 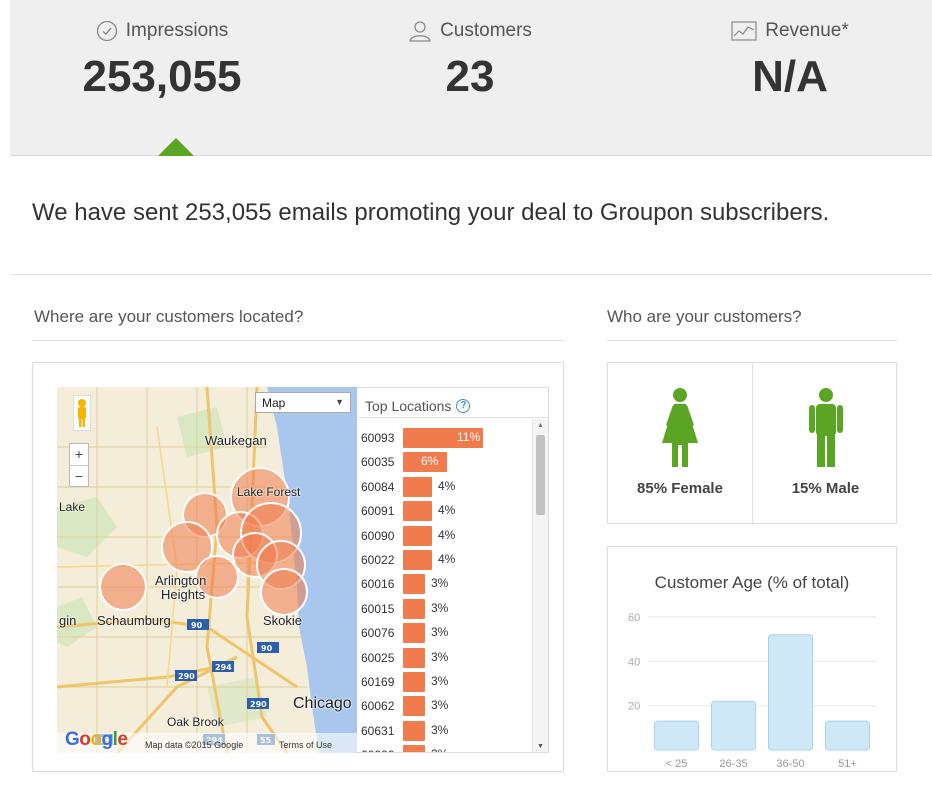 I want to click on zoom-in-button: +, so click(x=79, y=454).